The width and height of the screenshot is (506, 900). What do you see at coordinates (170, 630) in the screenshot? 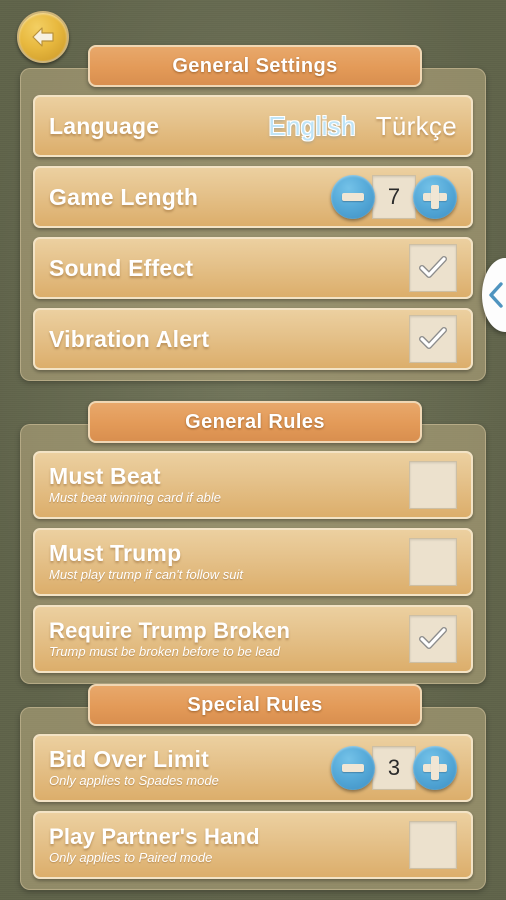
I see `row-title: Require Trump Broken` at bounding box center [170, 630].